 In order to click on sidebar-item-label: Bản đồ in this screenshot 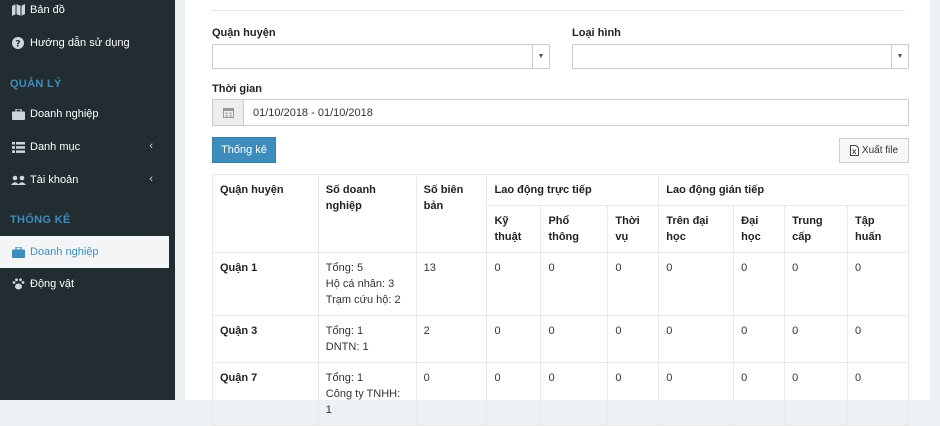, I will do `click(47, 10)`.